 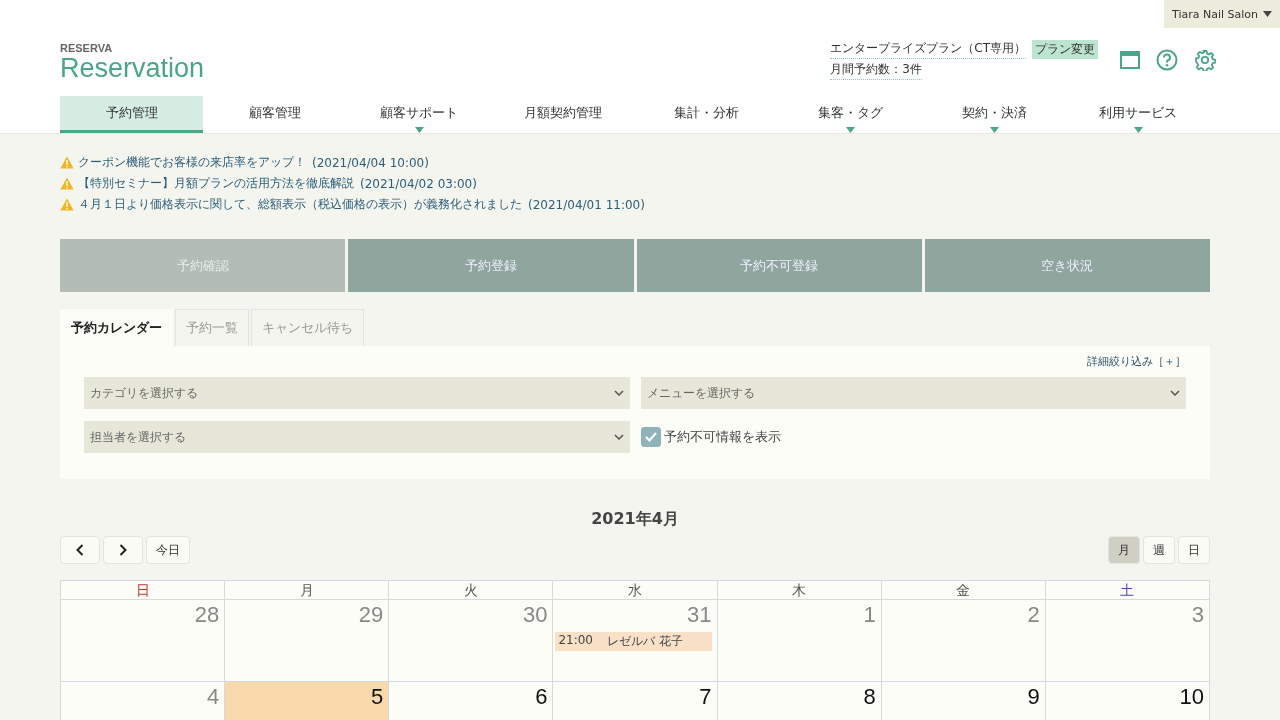 I want to click on select-field: カテゴリを選択する, so click(x=357, y=393).